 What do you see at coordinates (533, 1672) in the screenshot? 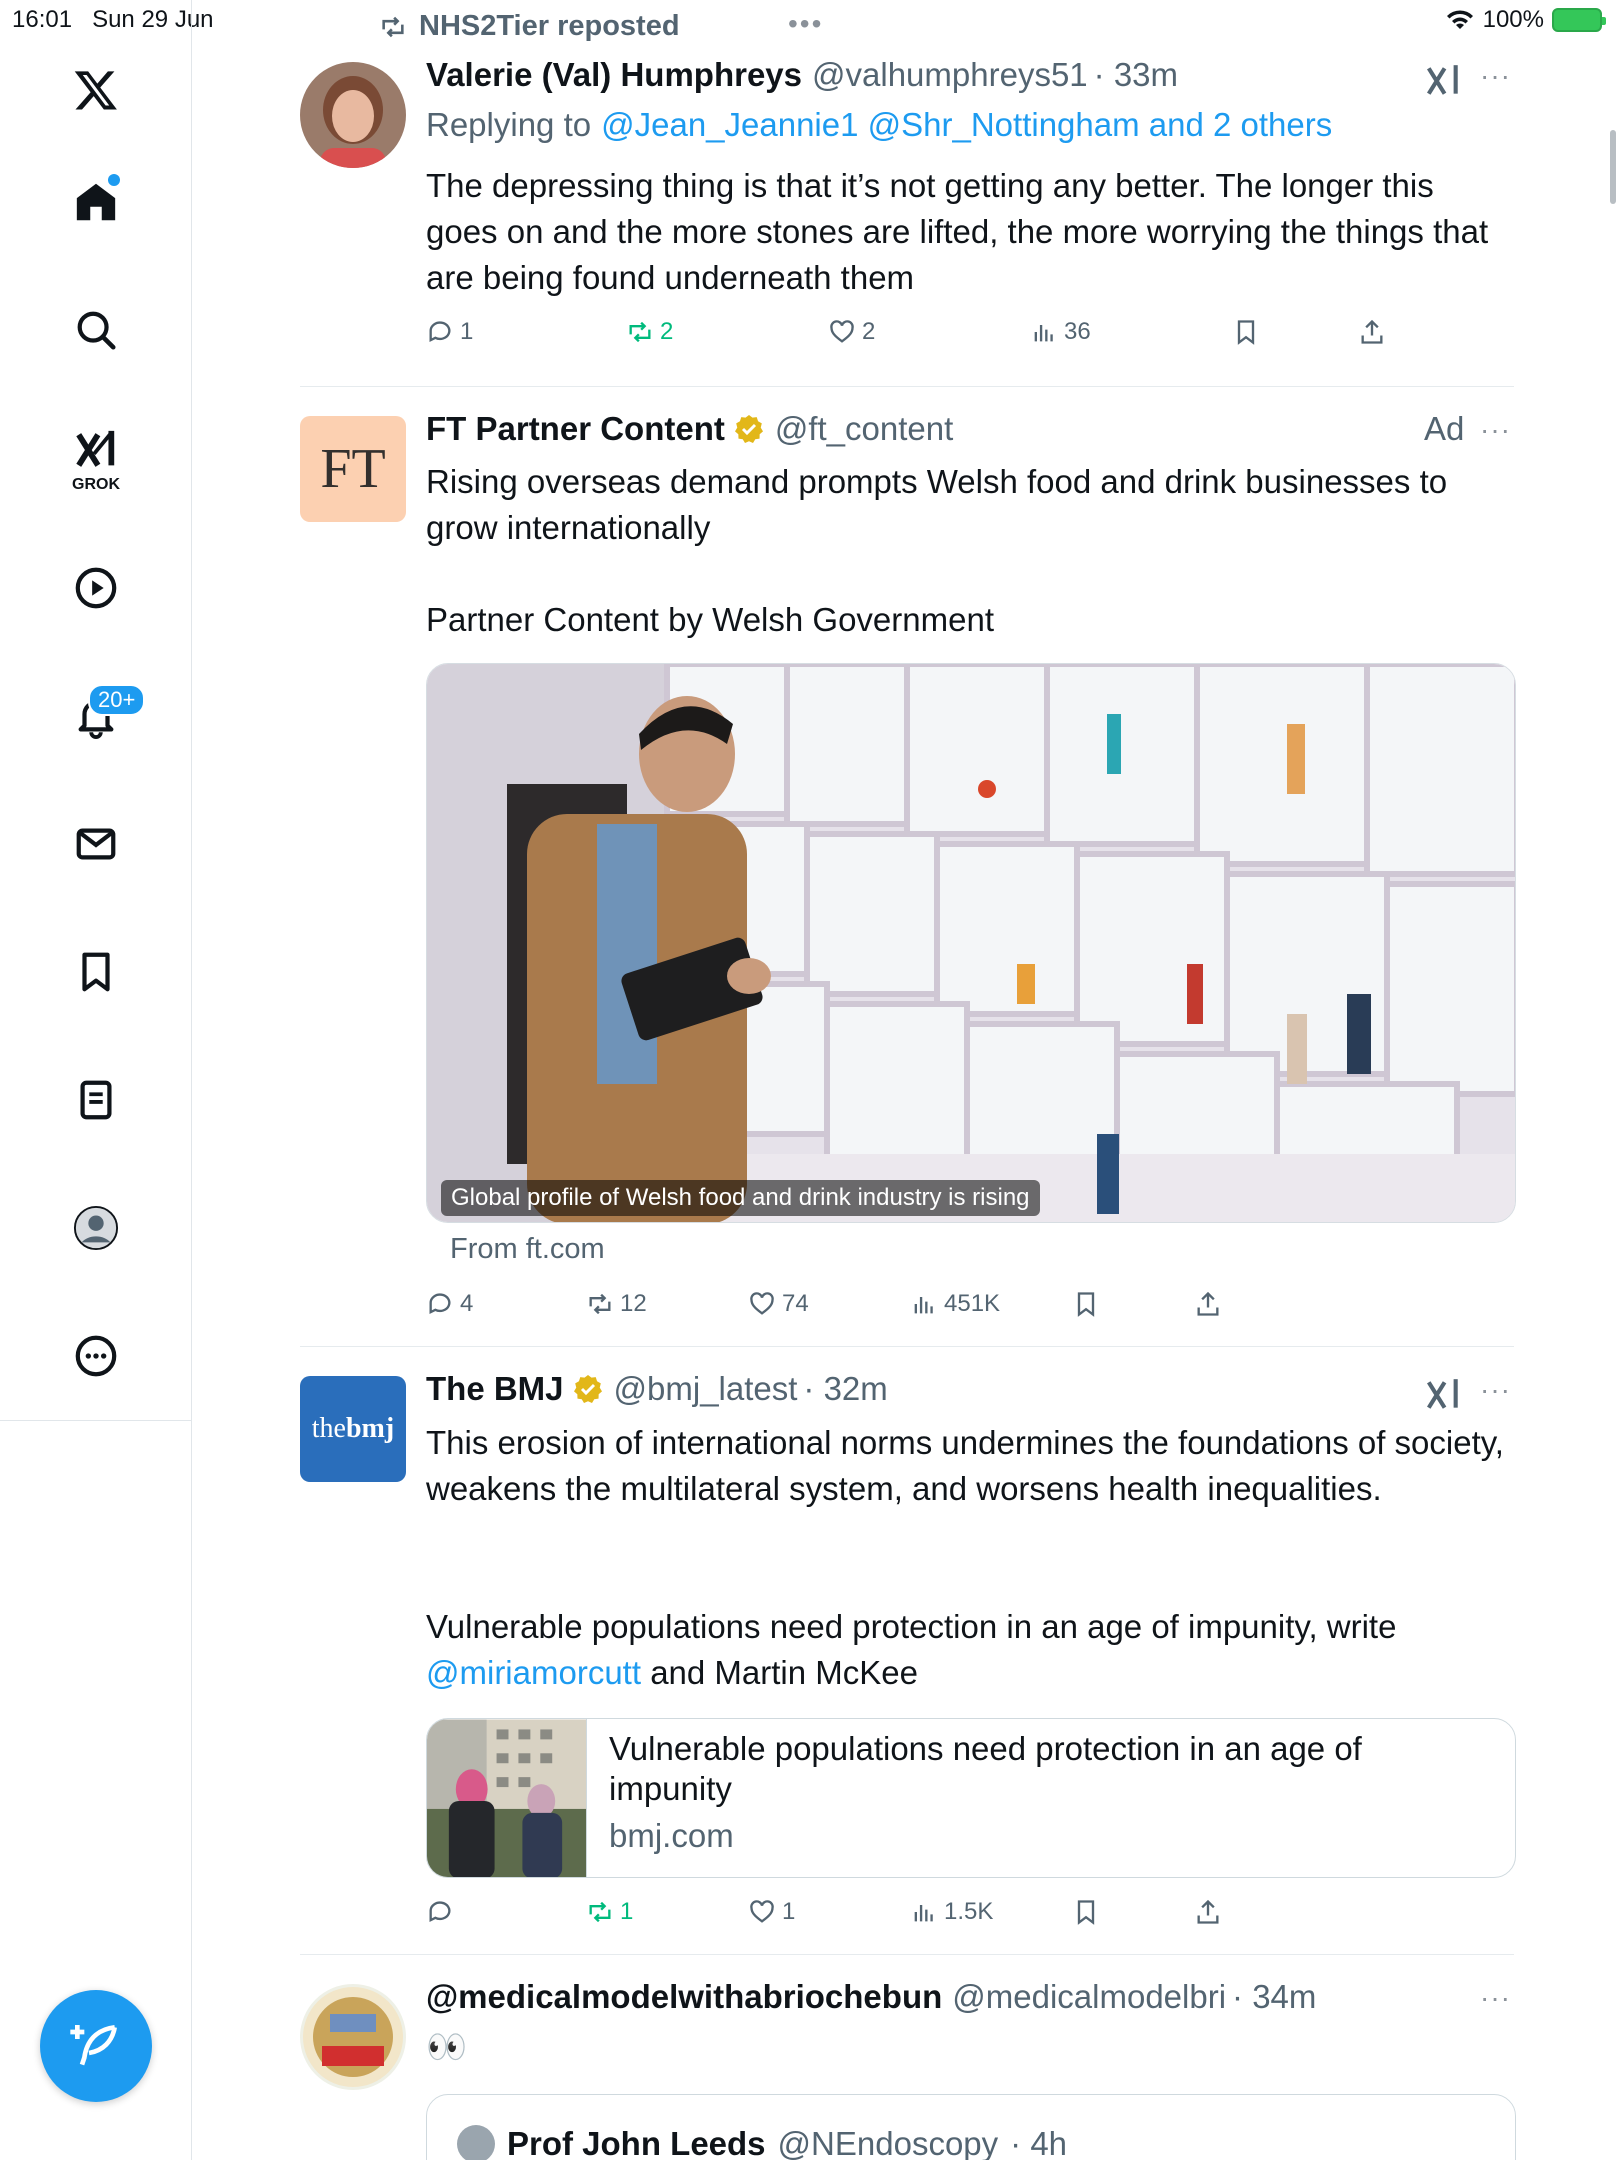
I see `mention-link: @miriamorcutt` at bounding box center [533, 1672].